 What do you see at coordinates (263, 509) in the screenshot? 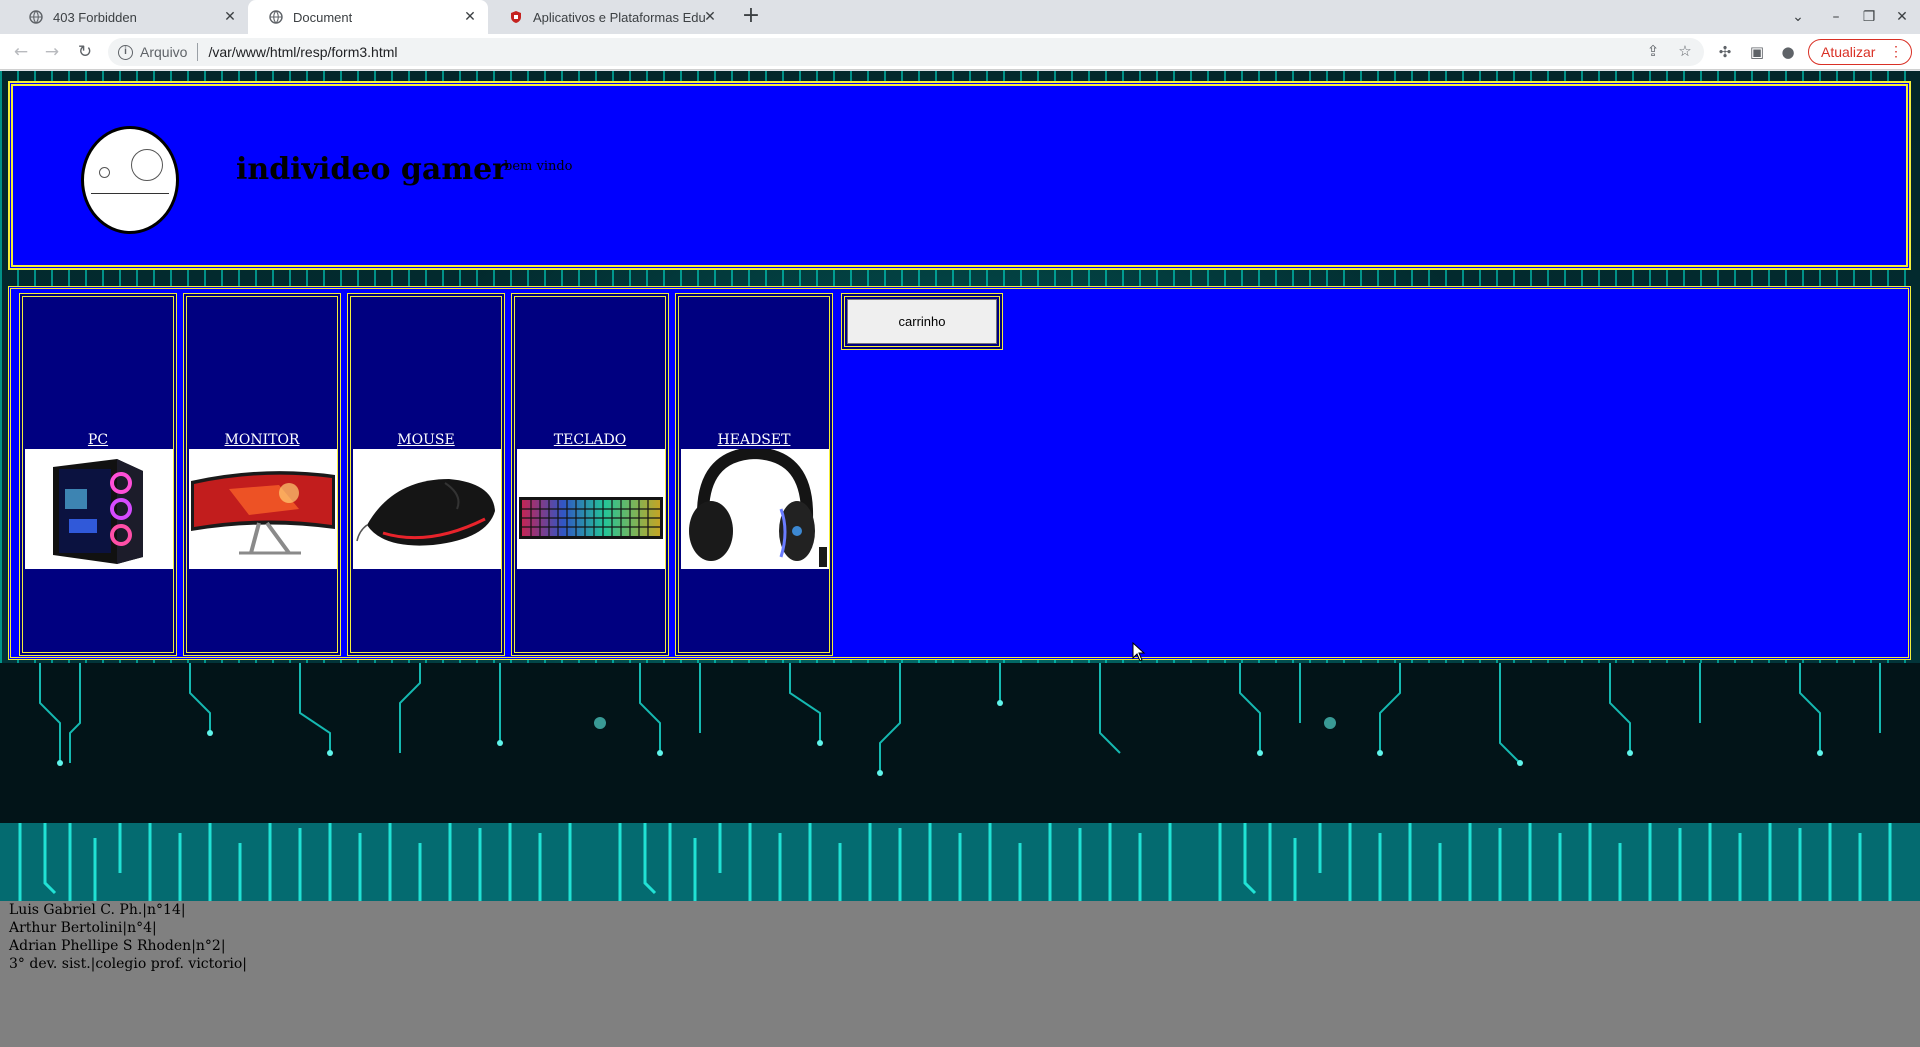
I see `monitor-image` at bounding box center [263, 509].